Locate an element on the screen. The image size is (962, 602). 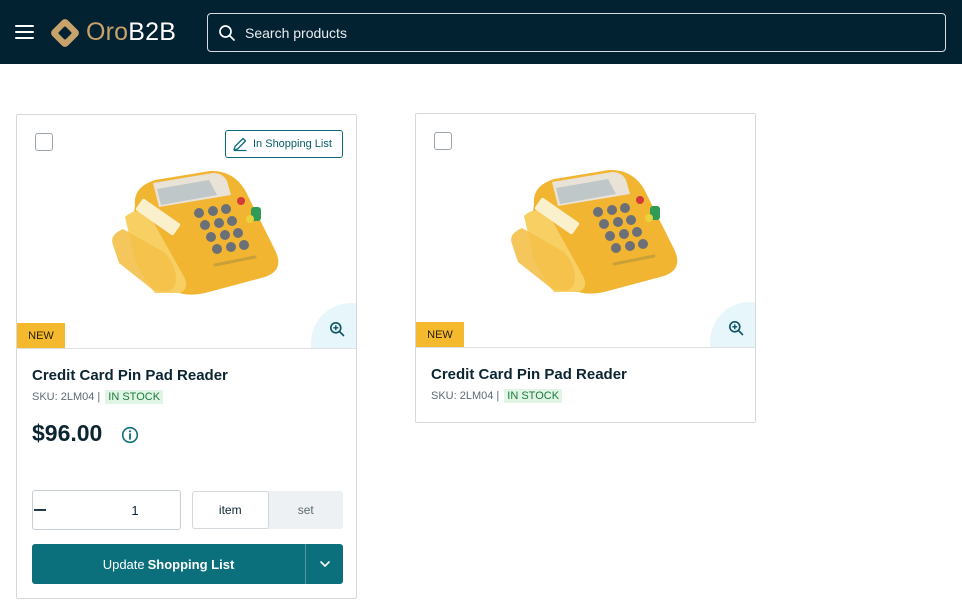
decrease-quantity-button is located at coordinates (40, 510).